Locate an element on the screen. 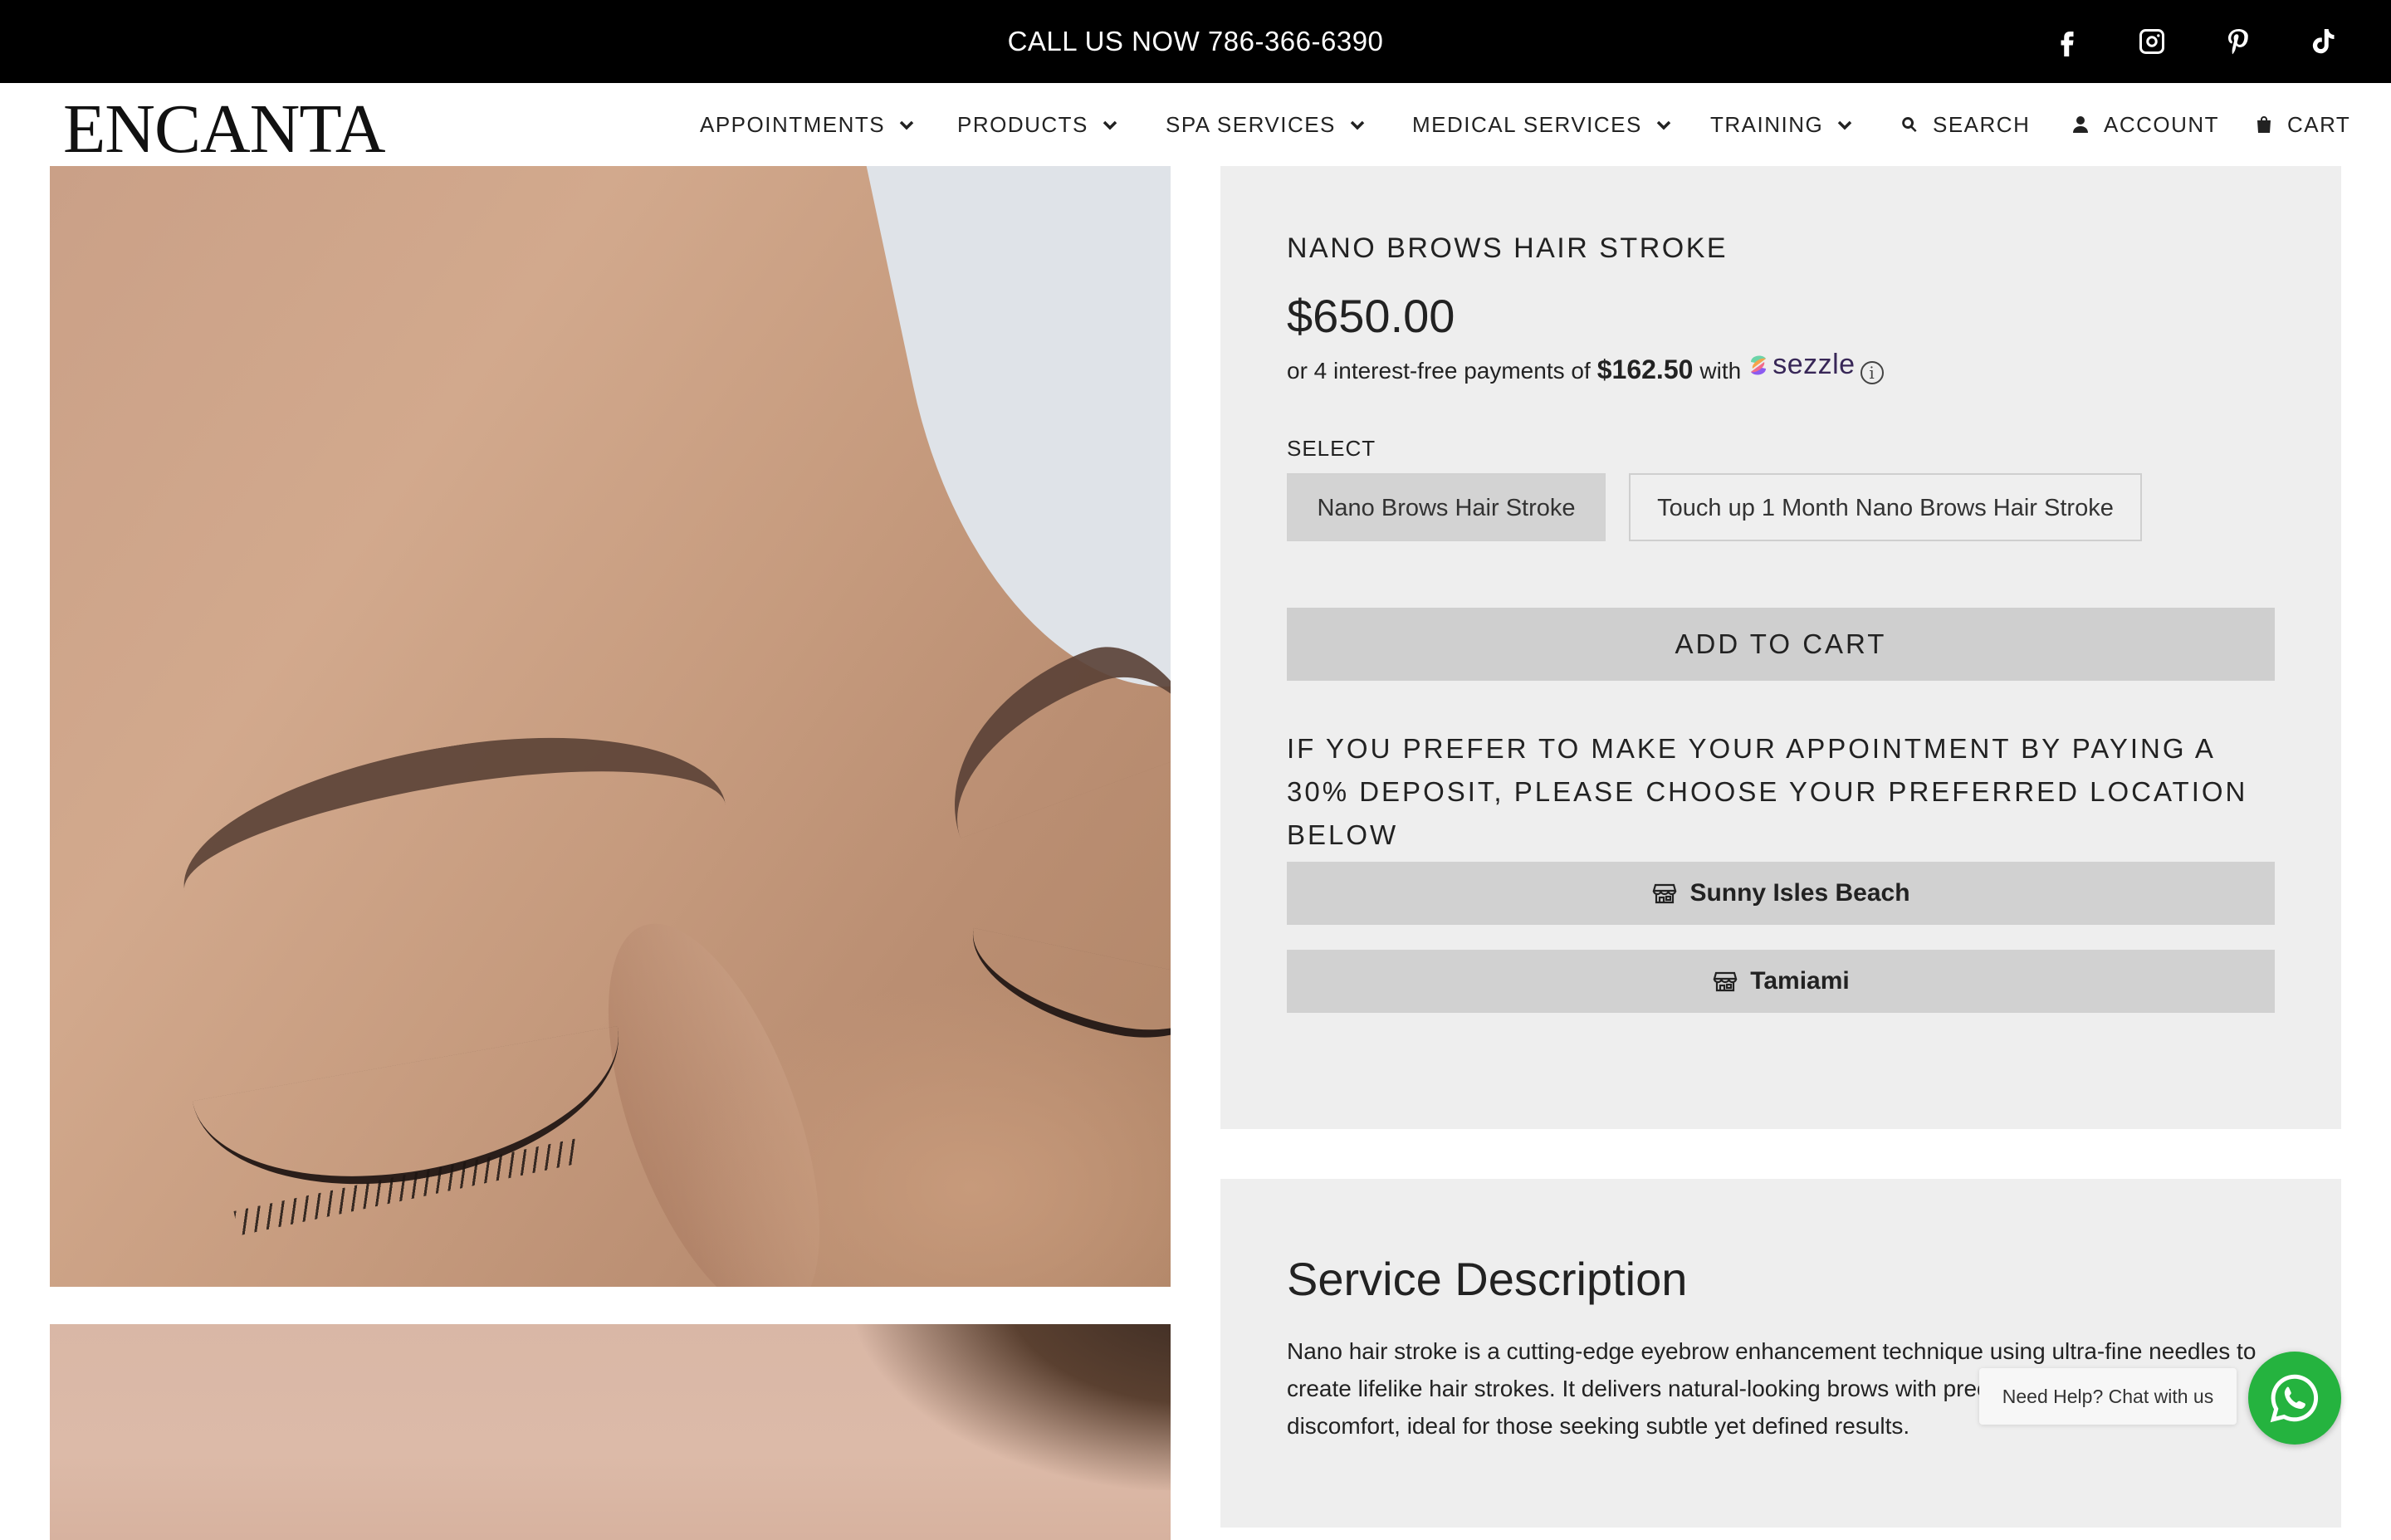  facebook-icon is located at coordinates (2067, 42).